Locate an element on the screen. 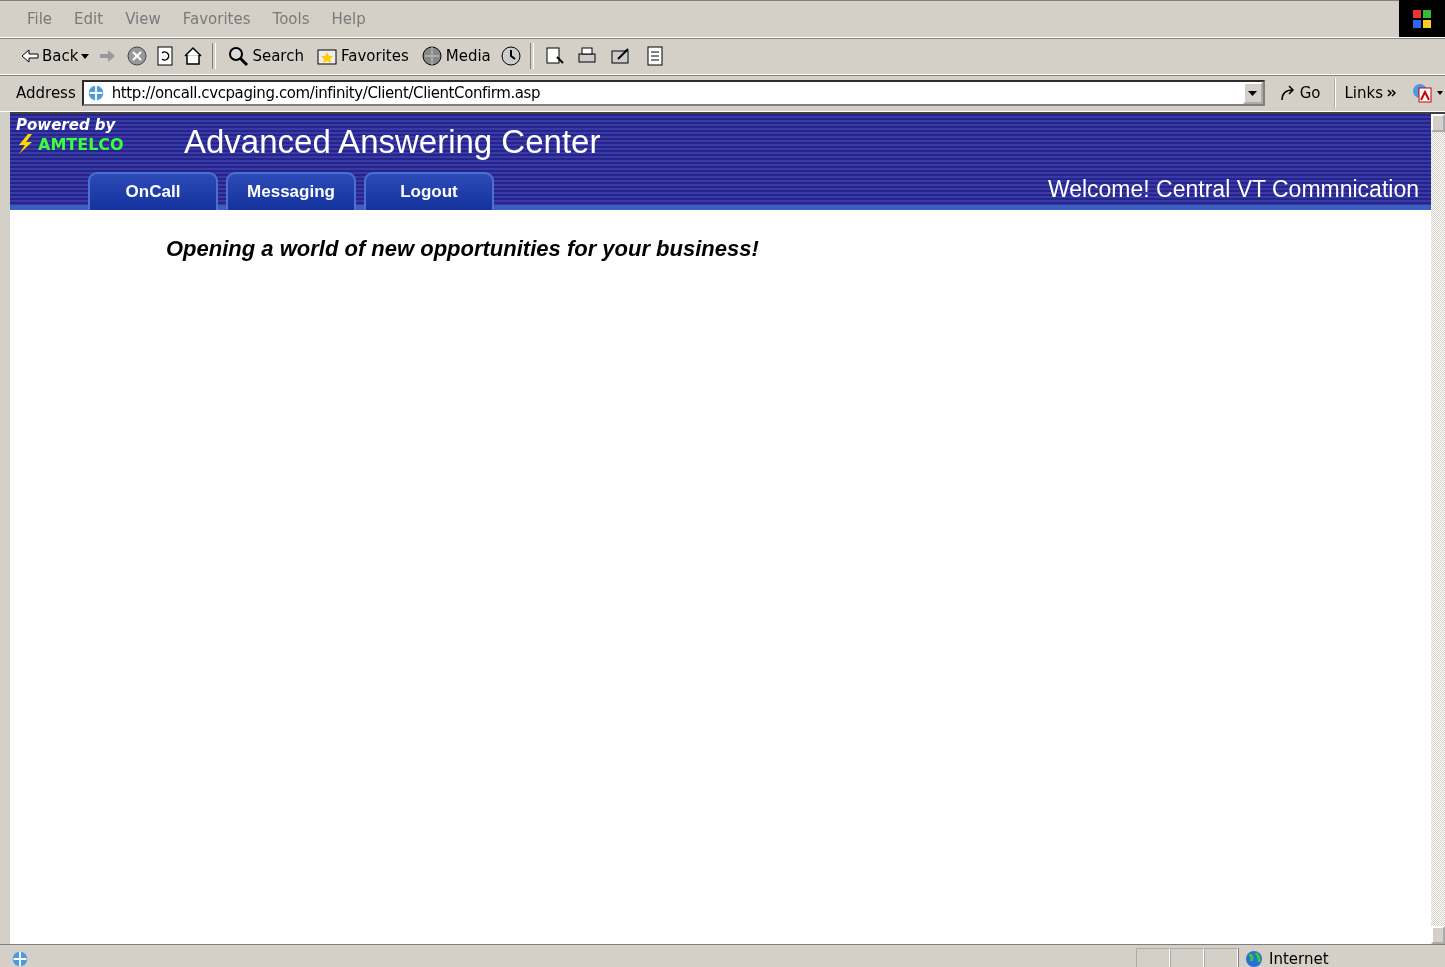  search-button: Search is located at coordinates (265, 56).